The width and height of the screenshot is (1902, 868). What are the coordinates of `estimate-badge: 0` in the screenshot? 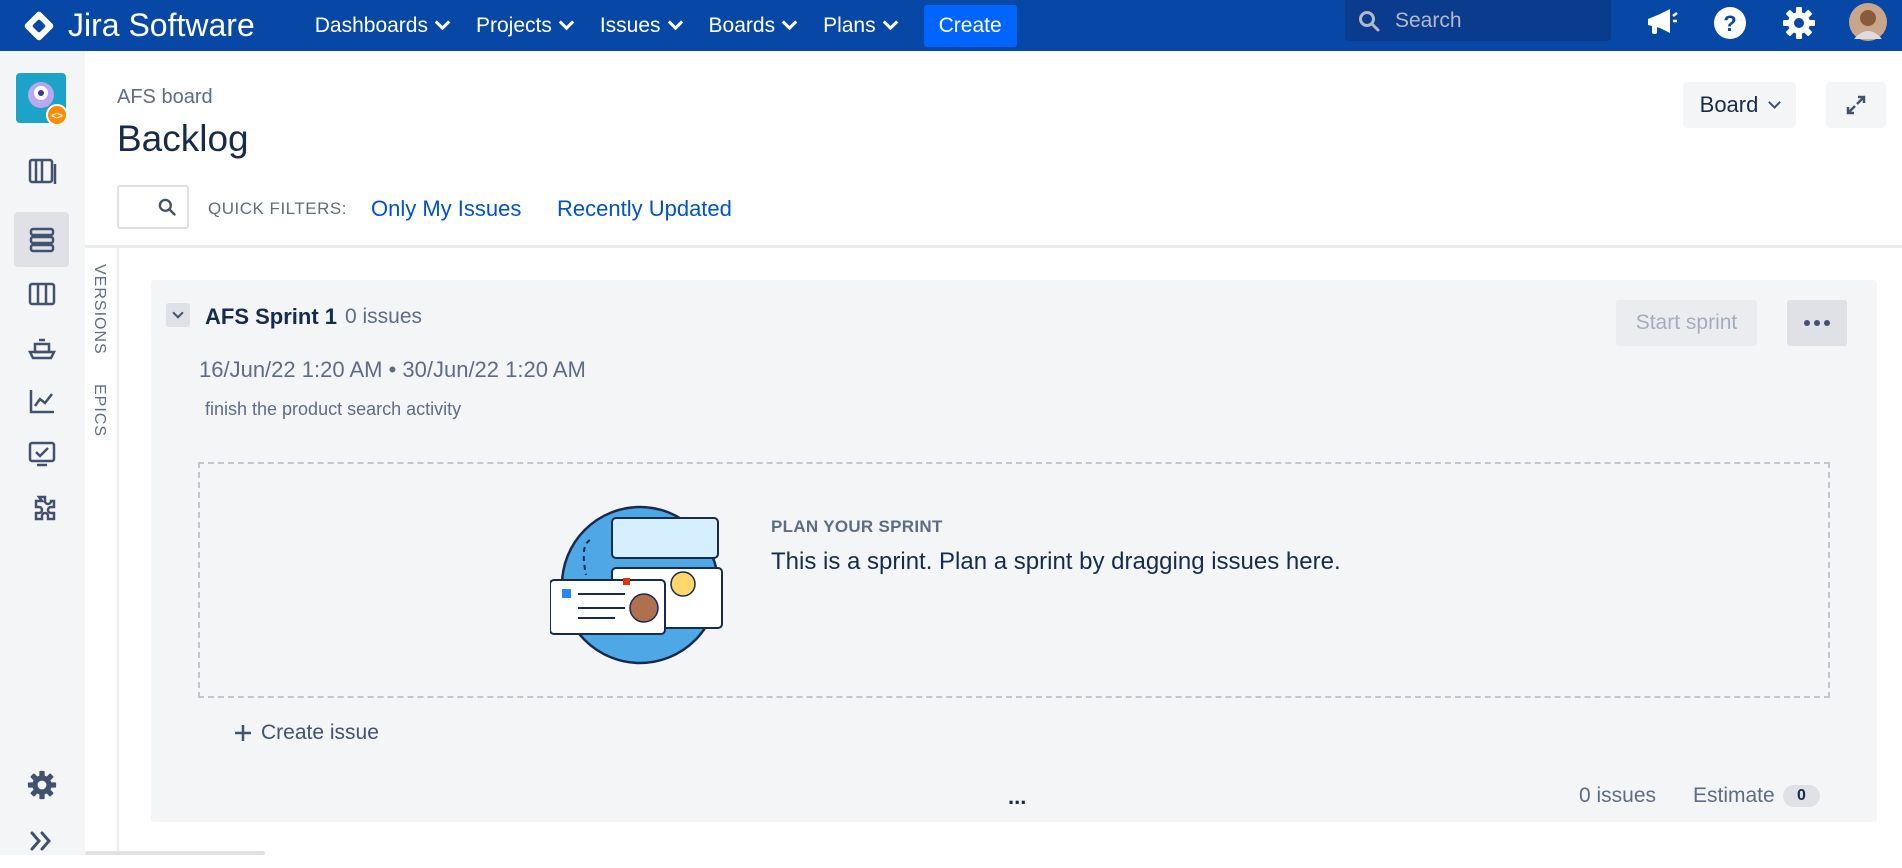 It's located at (1801, 796).